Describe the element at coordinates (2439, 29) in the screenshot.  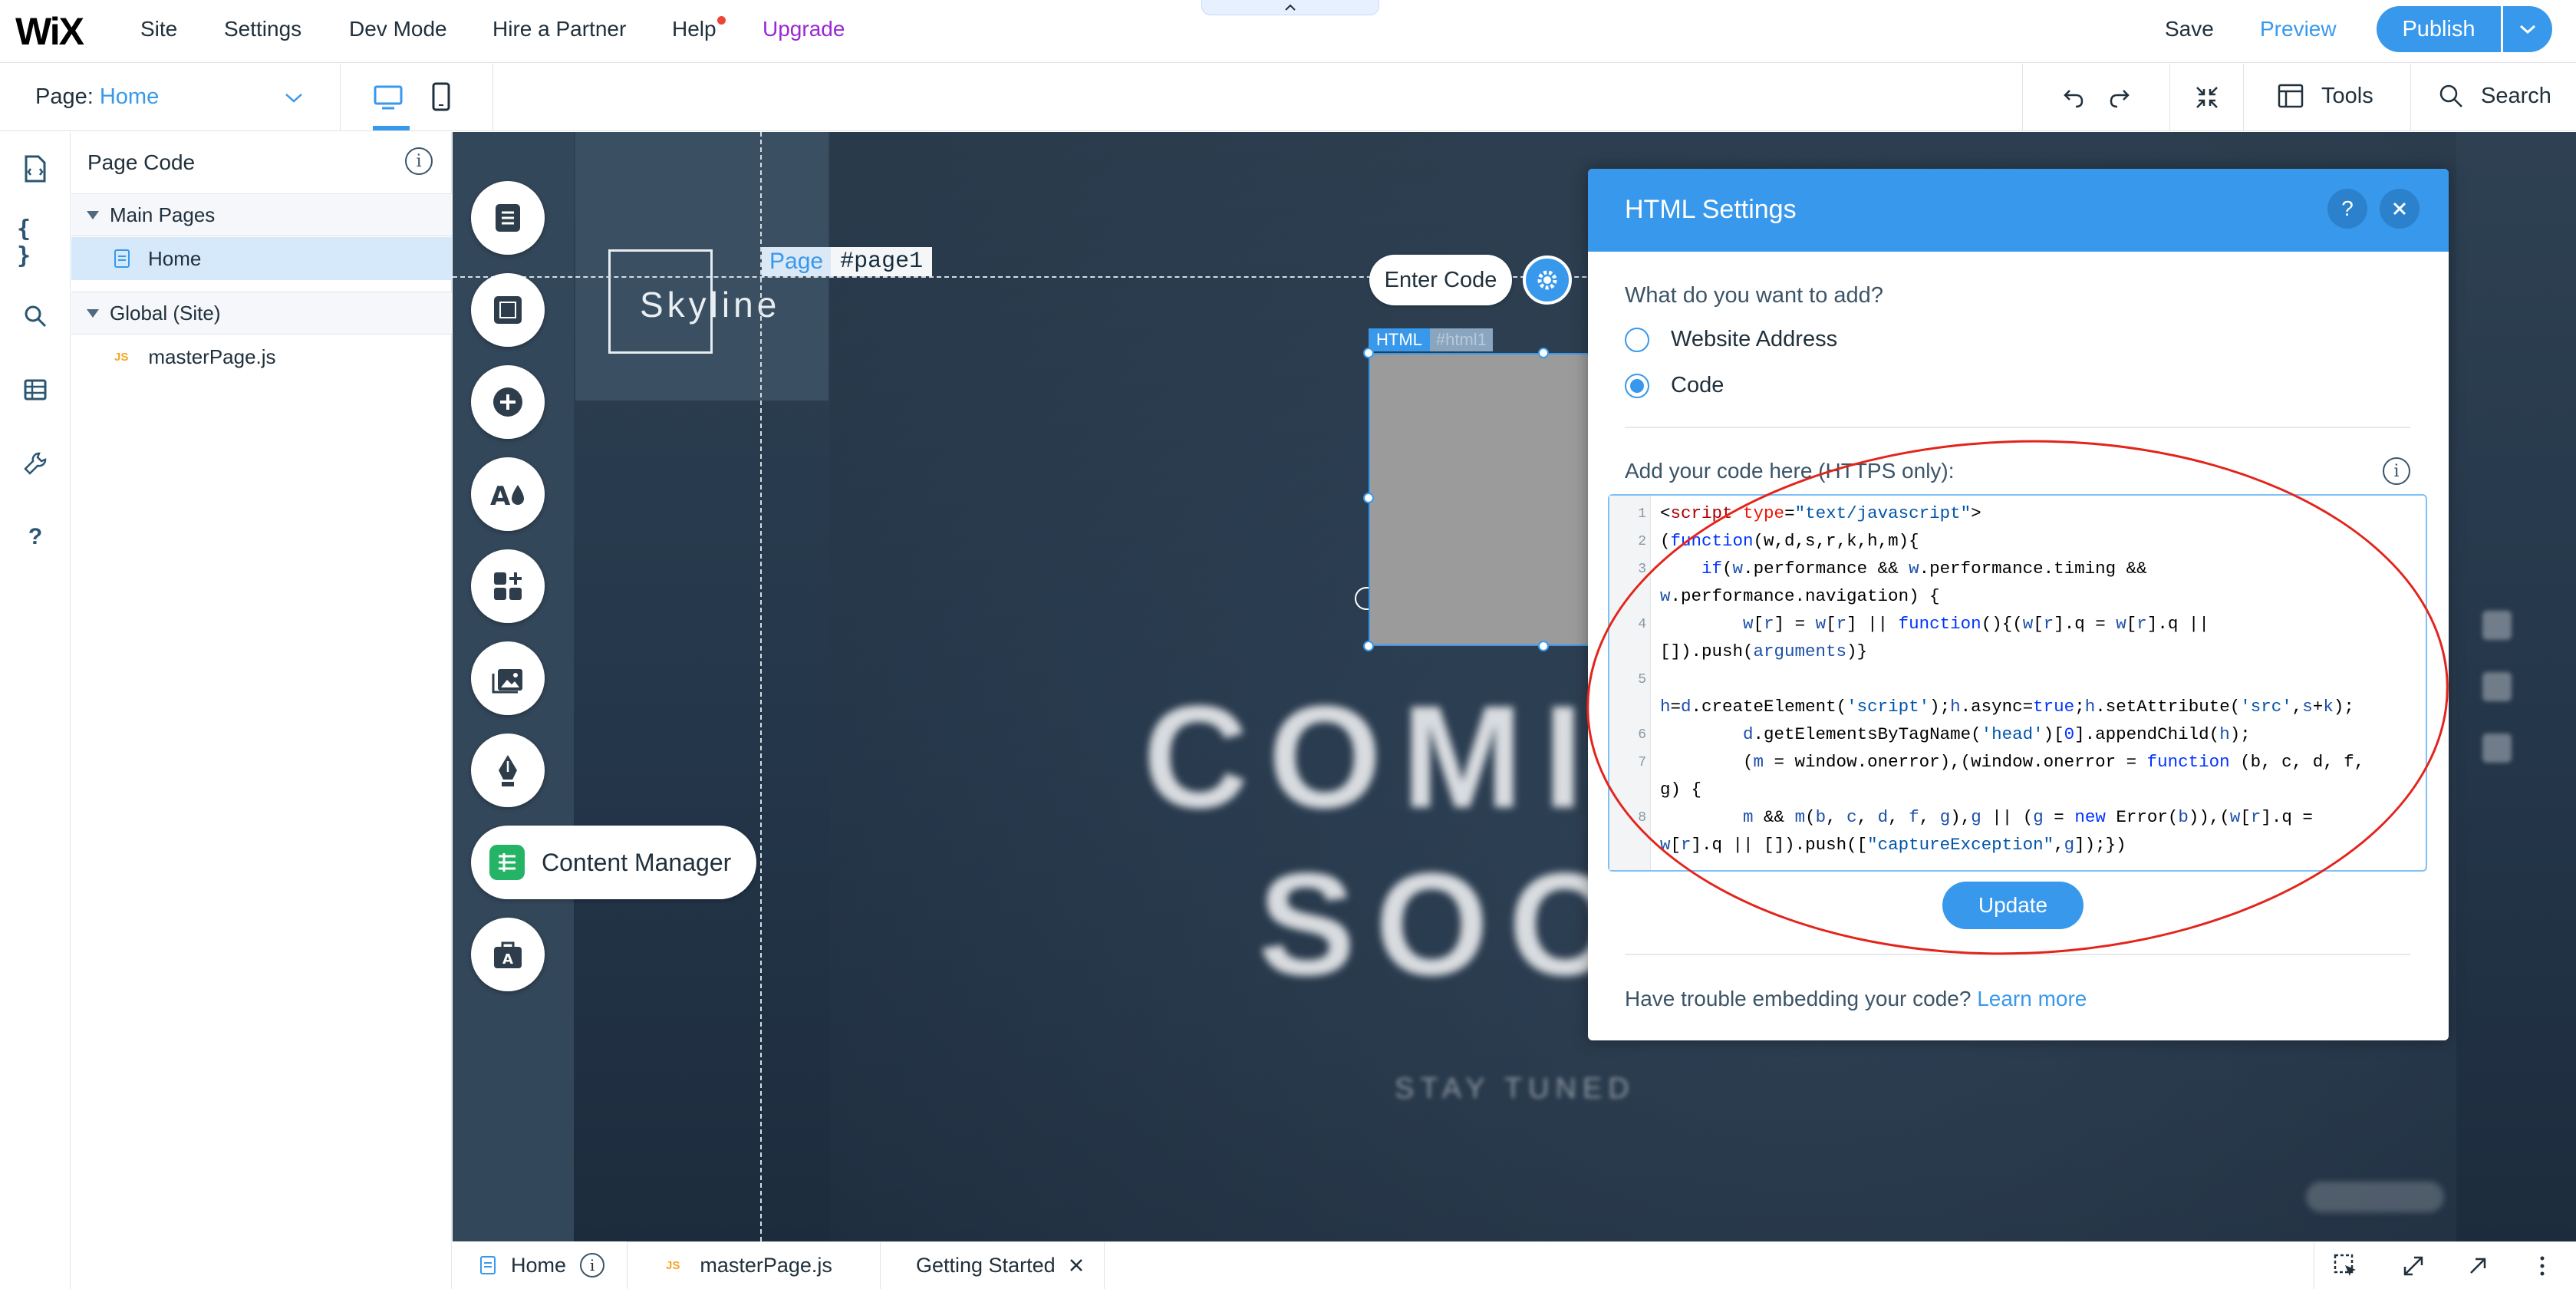
I see `publish-button: Publish` at that location.